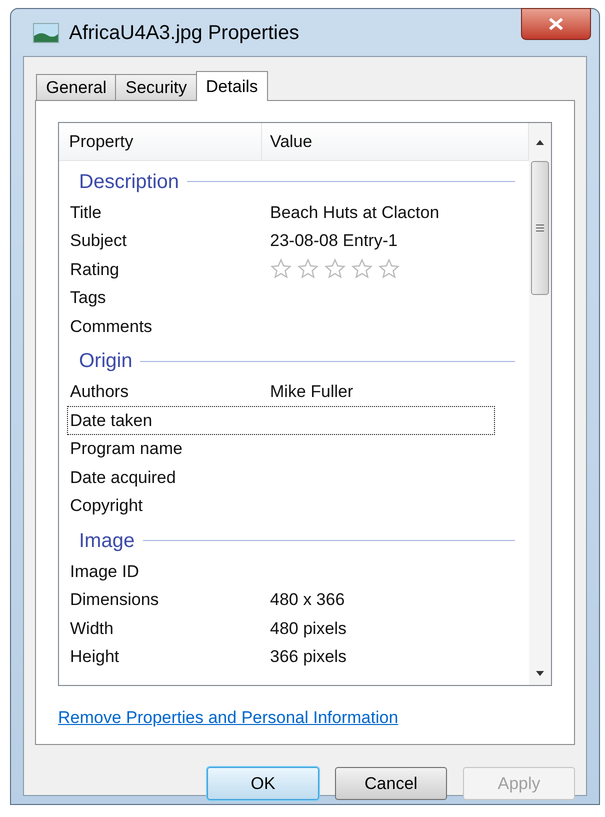 This screenshot has width=605, height=817. What do you see at coordinates (104, 571) in the screenshot?
I see `property-name: Image ID` at bounding box center [104, 571].